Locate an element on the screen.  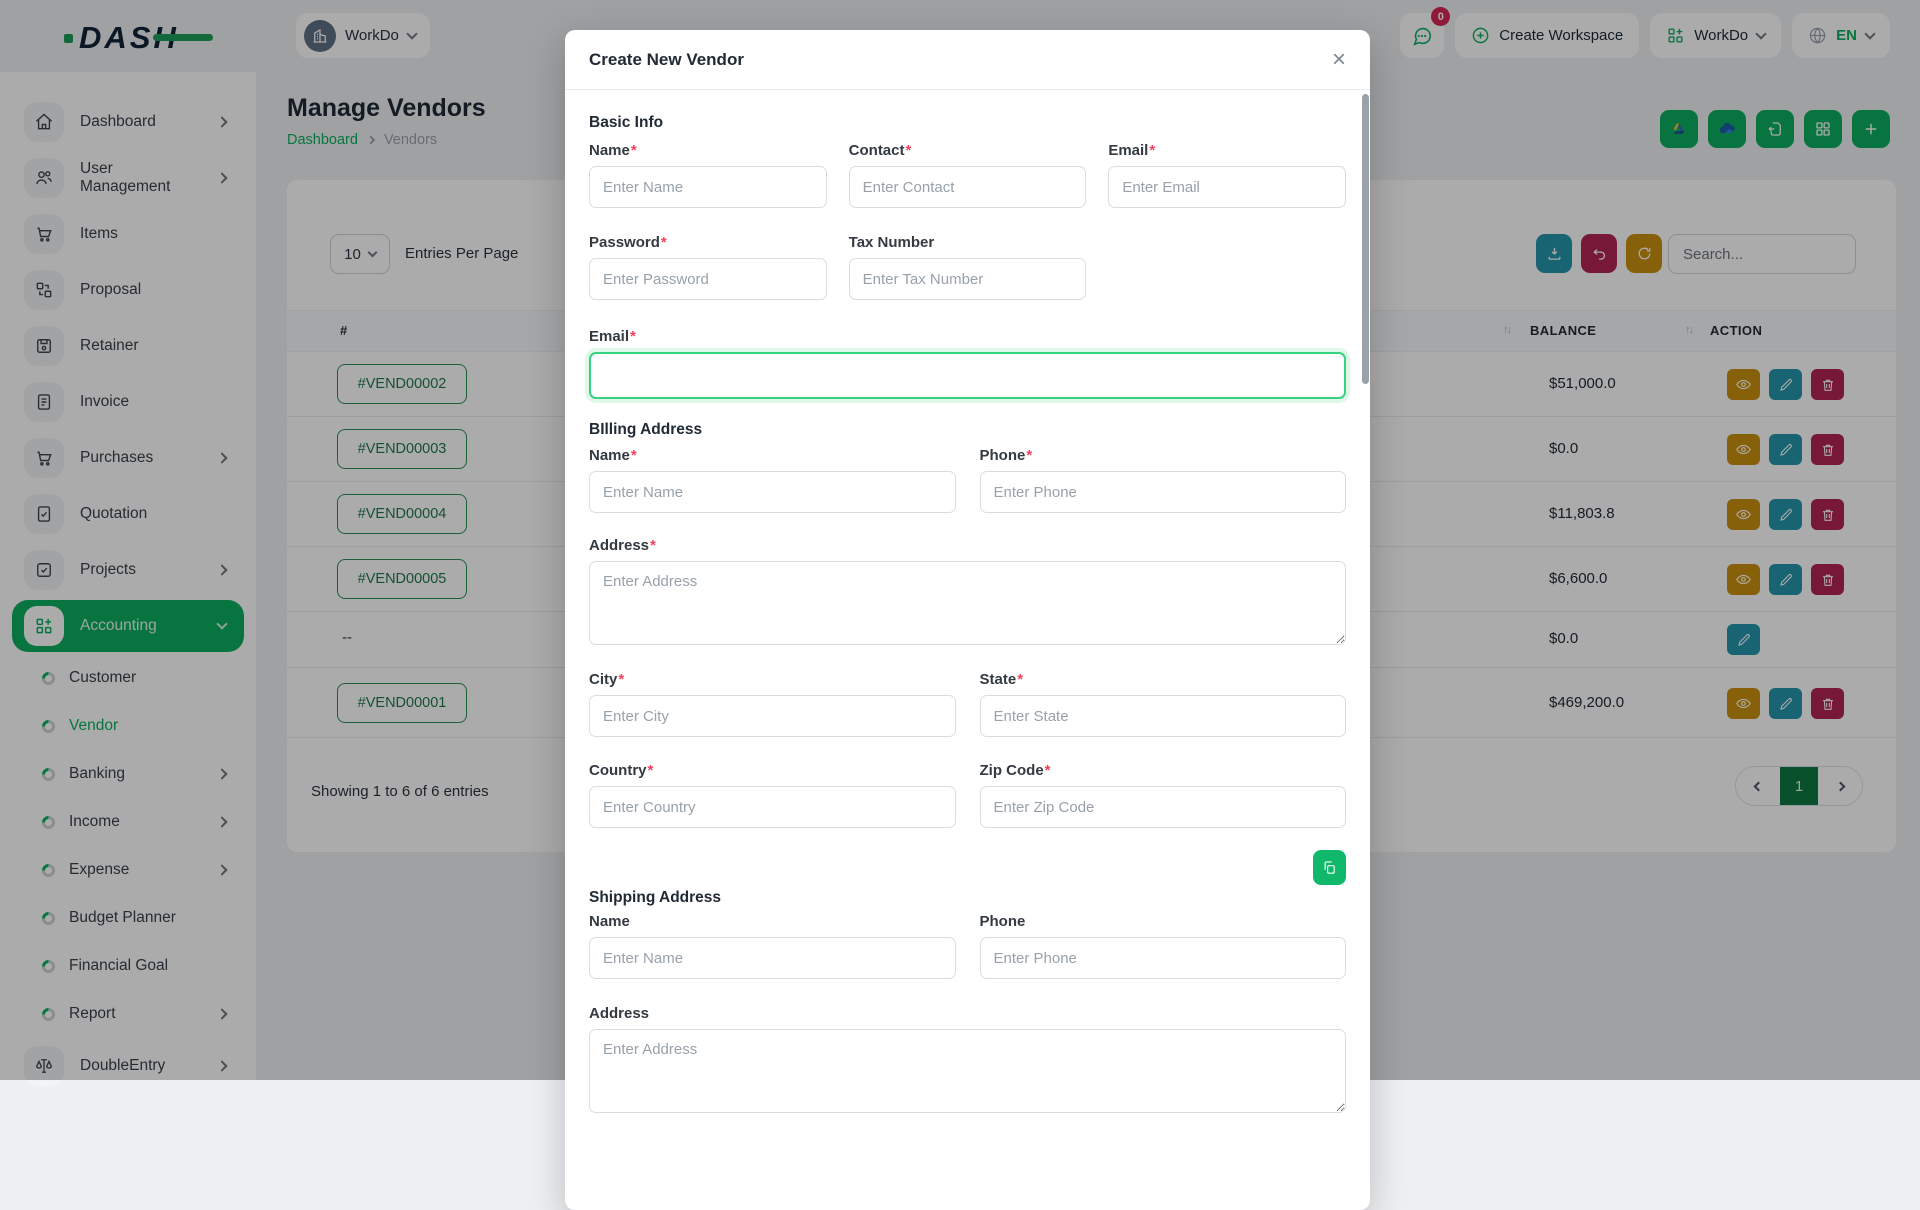
billing-name-label: Name* is located at coordinates (772, 455).